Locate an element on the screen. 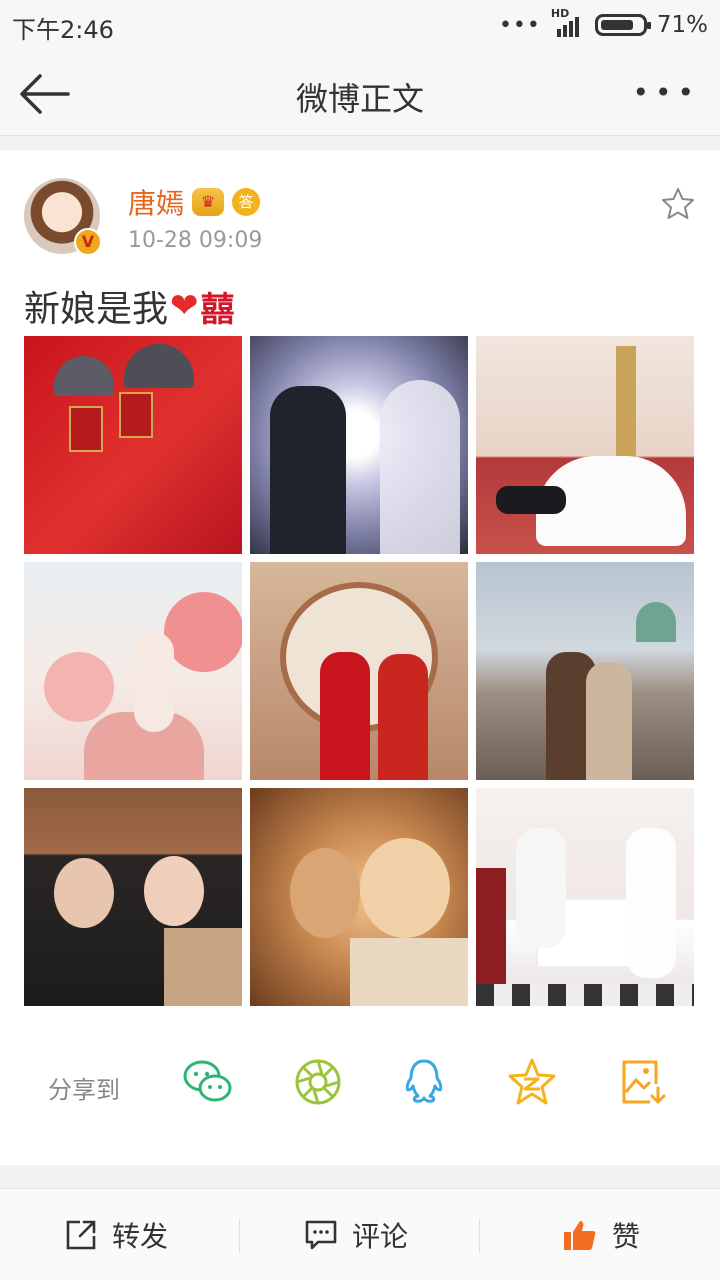  comment-button: 评论 is located at coordinates (356, 1234).